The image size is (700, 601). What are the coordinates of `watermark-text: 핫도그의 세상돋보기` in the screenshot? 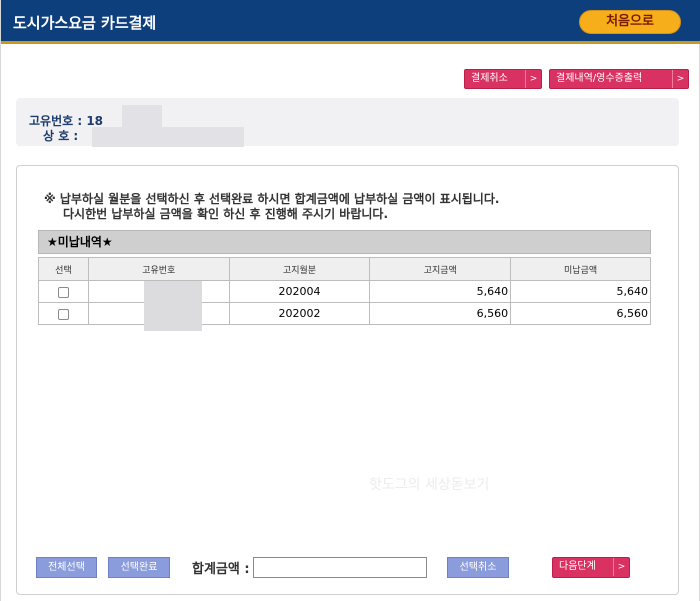 It's located at (429, 485).